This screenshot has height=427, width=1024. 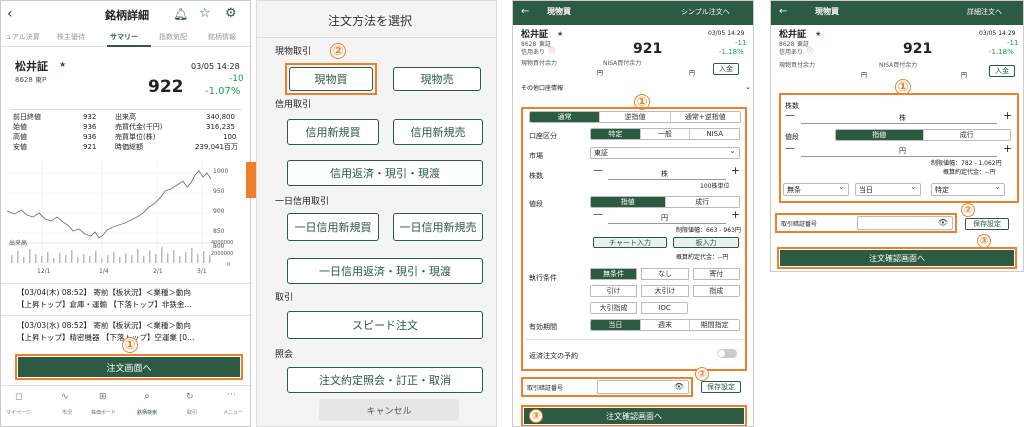 What do you see at coordinates (716, 274) in the screenshot?
I see `exec-open: 寄付` at bounding box center [716, 274].